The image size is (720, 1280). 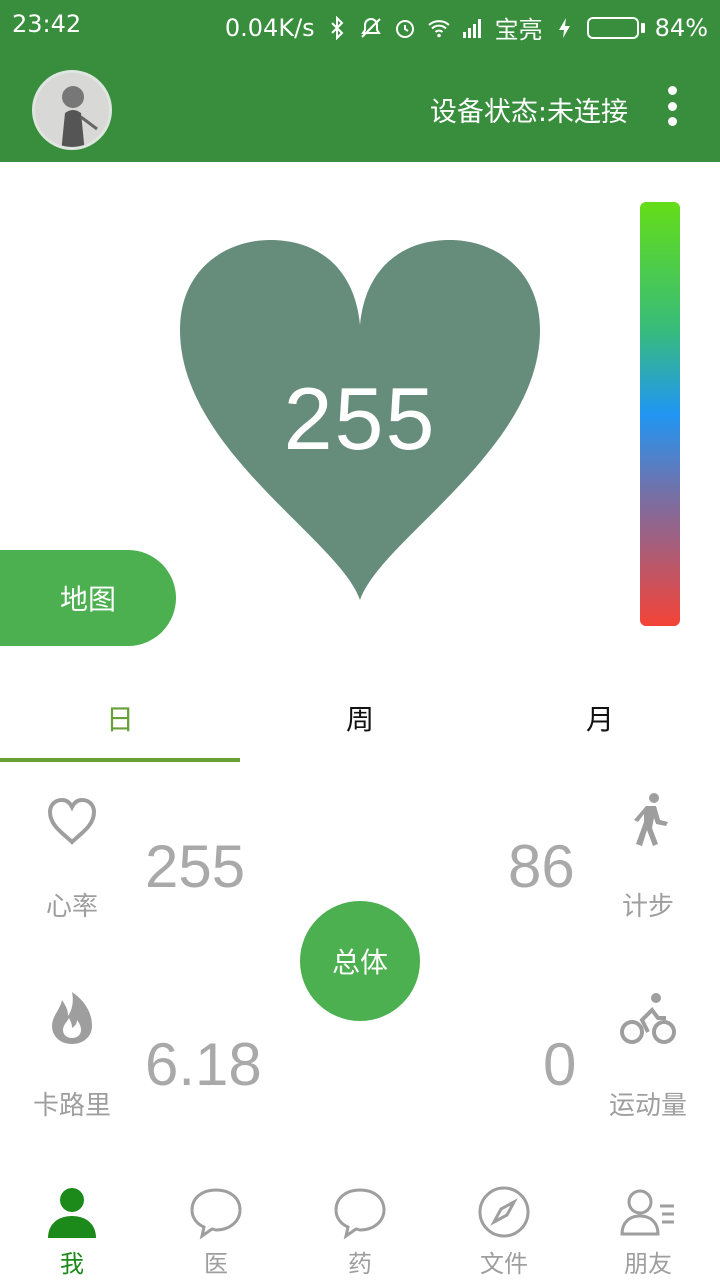 What do you see at coordinates (120, 717) in the screenshot?
I see `tab-day: 日` at bounding box center [120, 717].